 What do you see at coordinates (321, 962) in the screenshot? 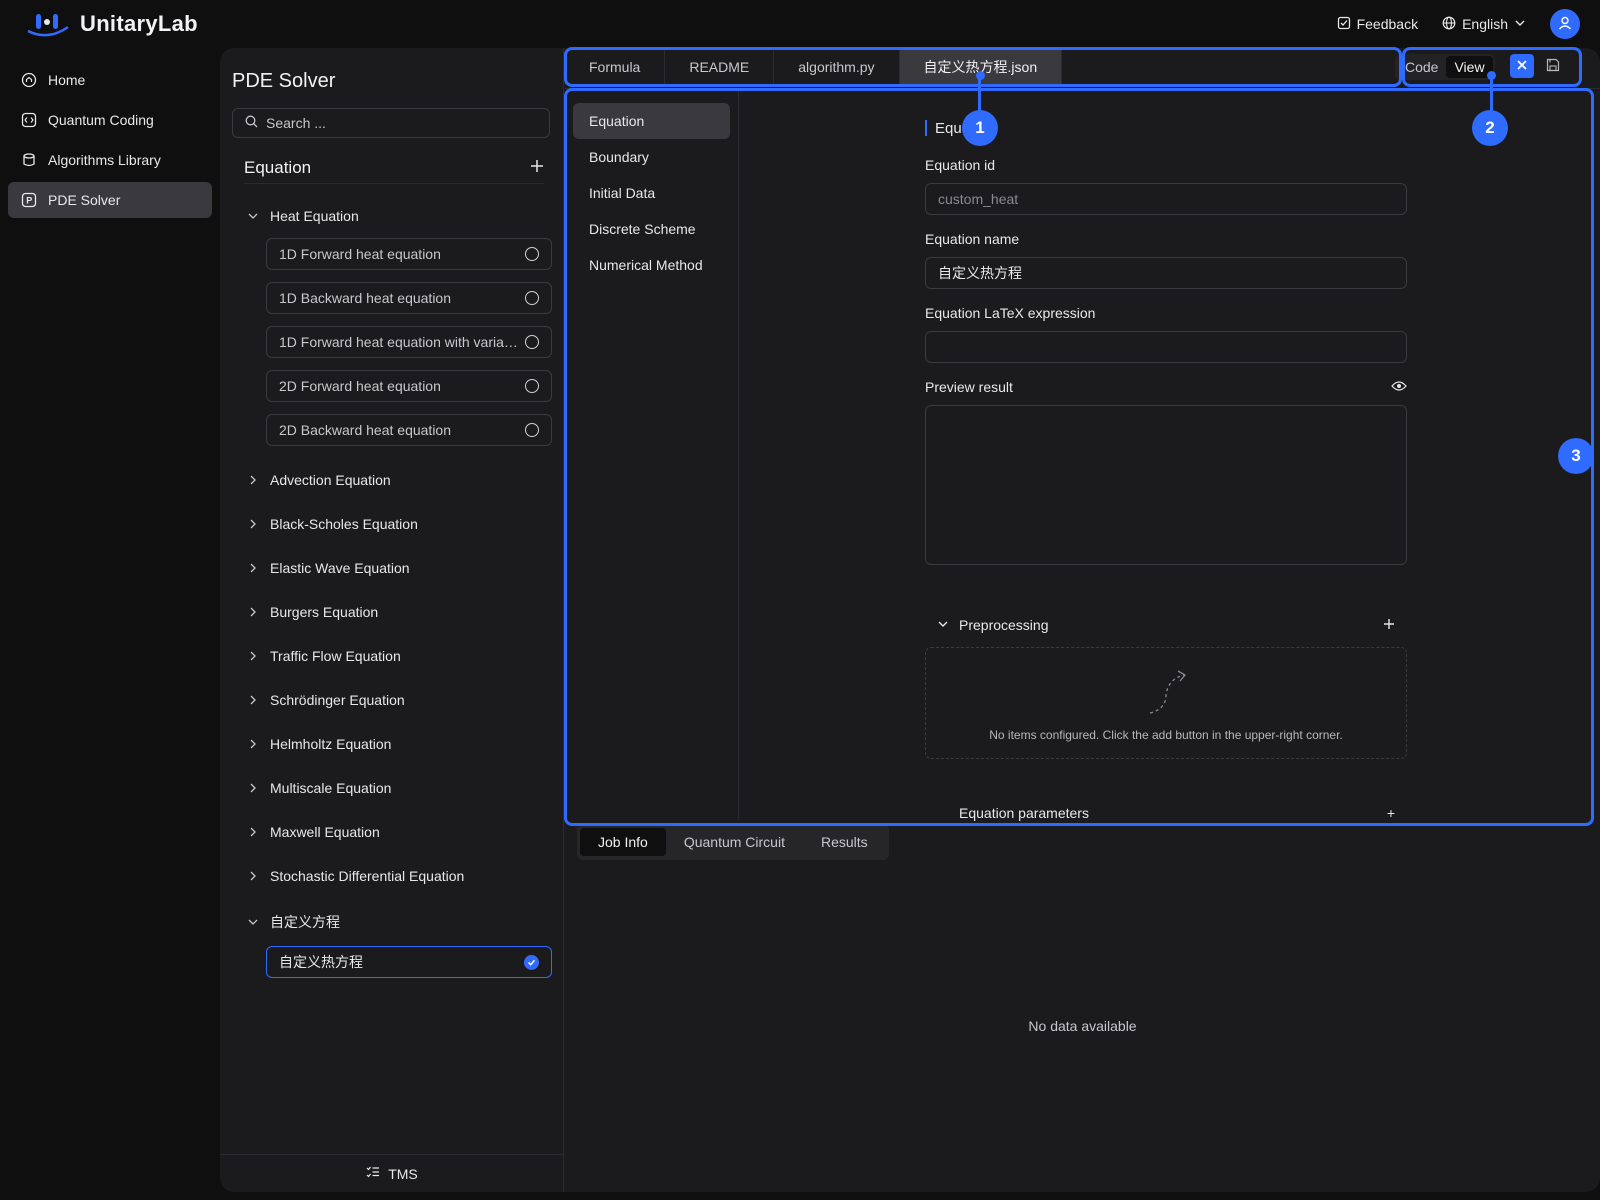
I see `equation-item-label: 自定义热方程` at bounding box center [321, 962].